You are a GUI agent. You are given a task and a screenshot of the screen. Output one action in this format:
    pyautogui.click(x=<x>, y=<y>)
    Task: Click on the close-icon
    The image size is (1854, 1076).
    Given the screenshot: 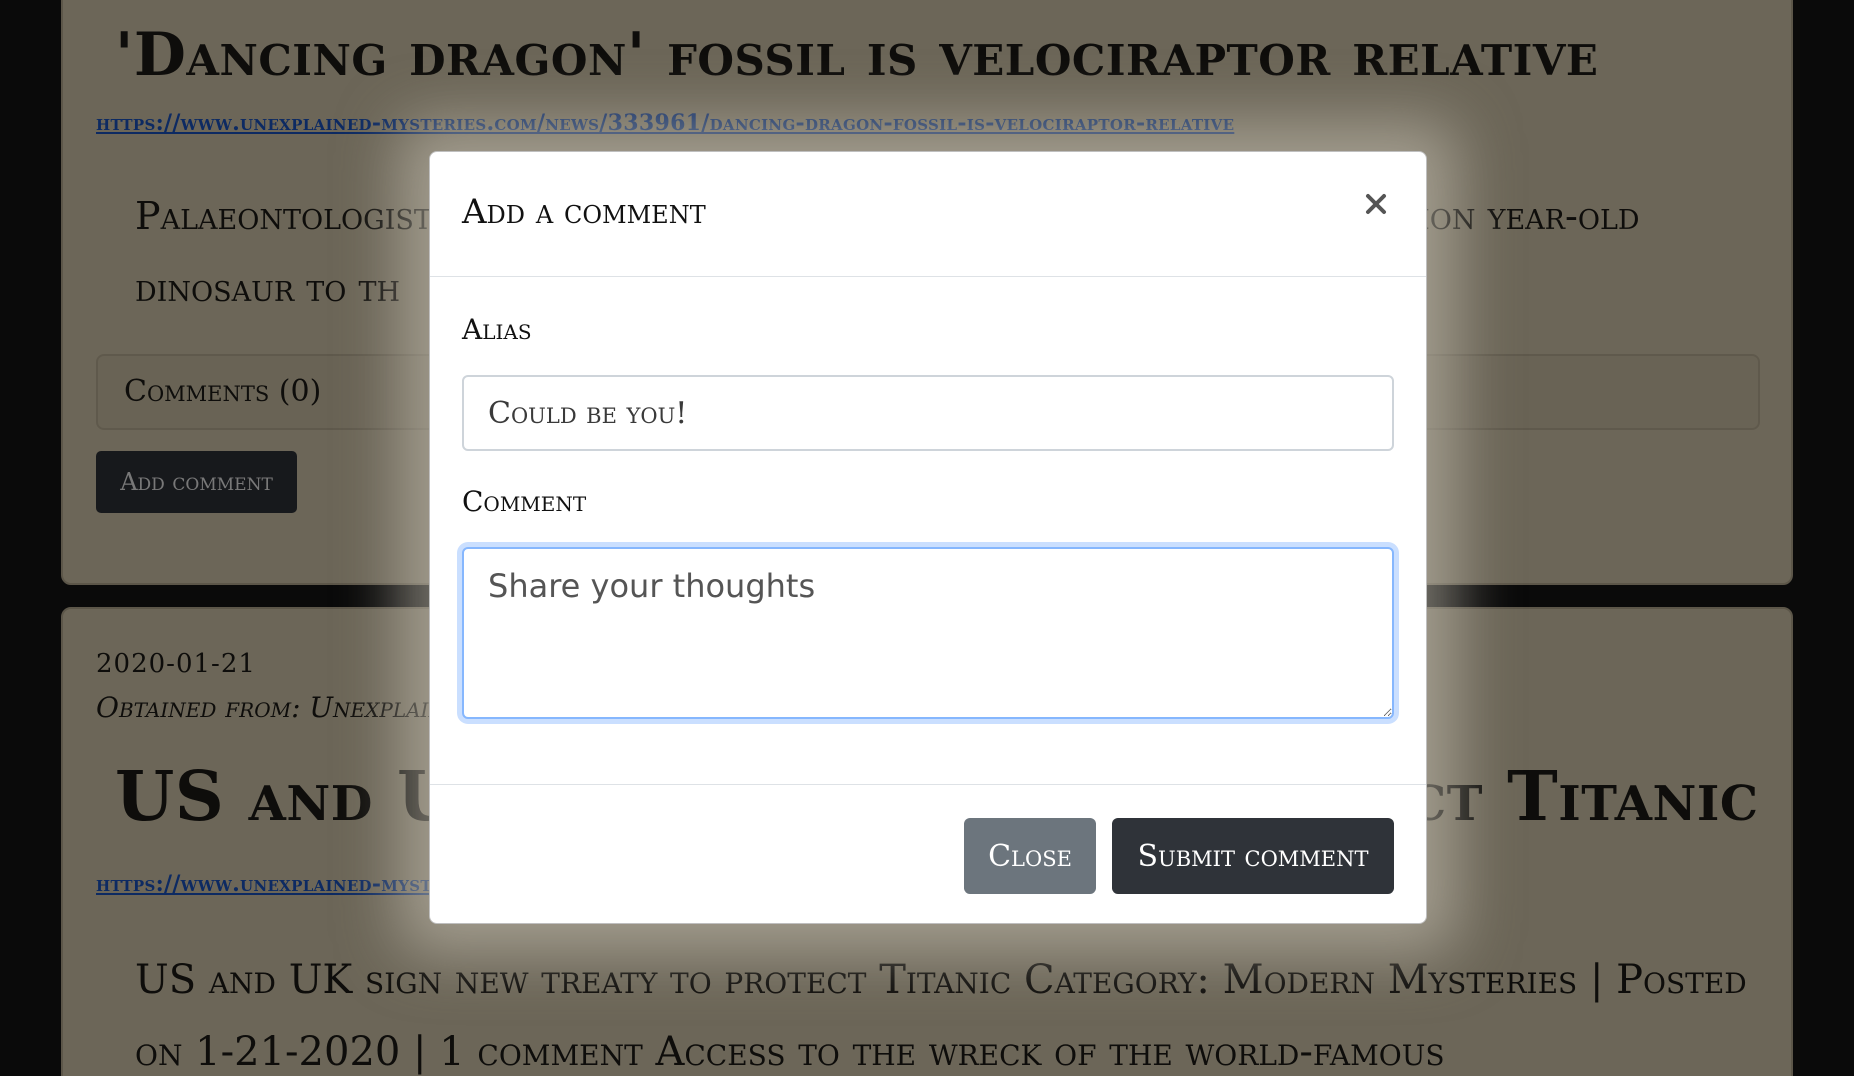 What is the action you would take?
    pyautogui.click(x=1376, y=204)
    